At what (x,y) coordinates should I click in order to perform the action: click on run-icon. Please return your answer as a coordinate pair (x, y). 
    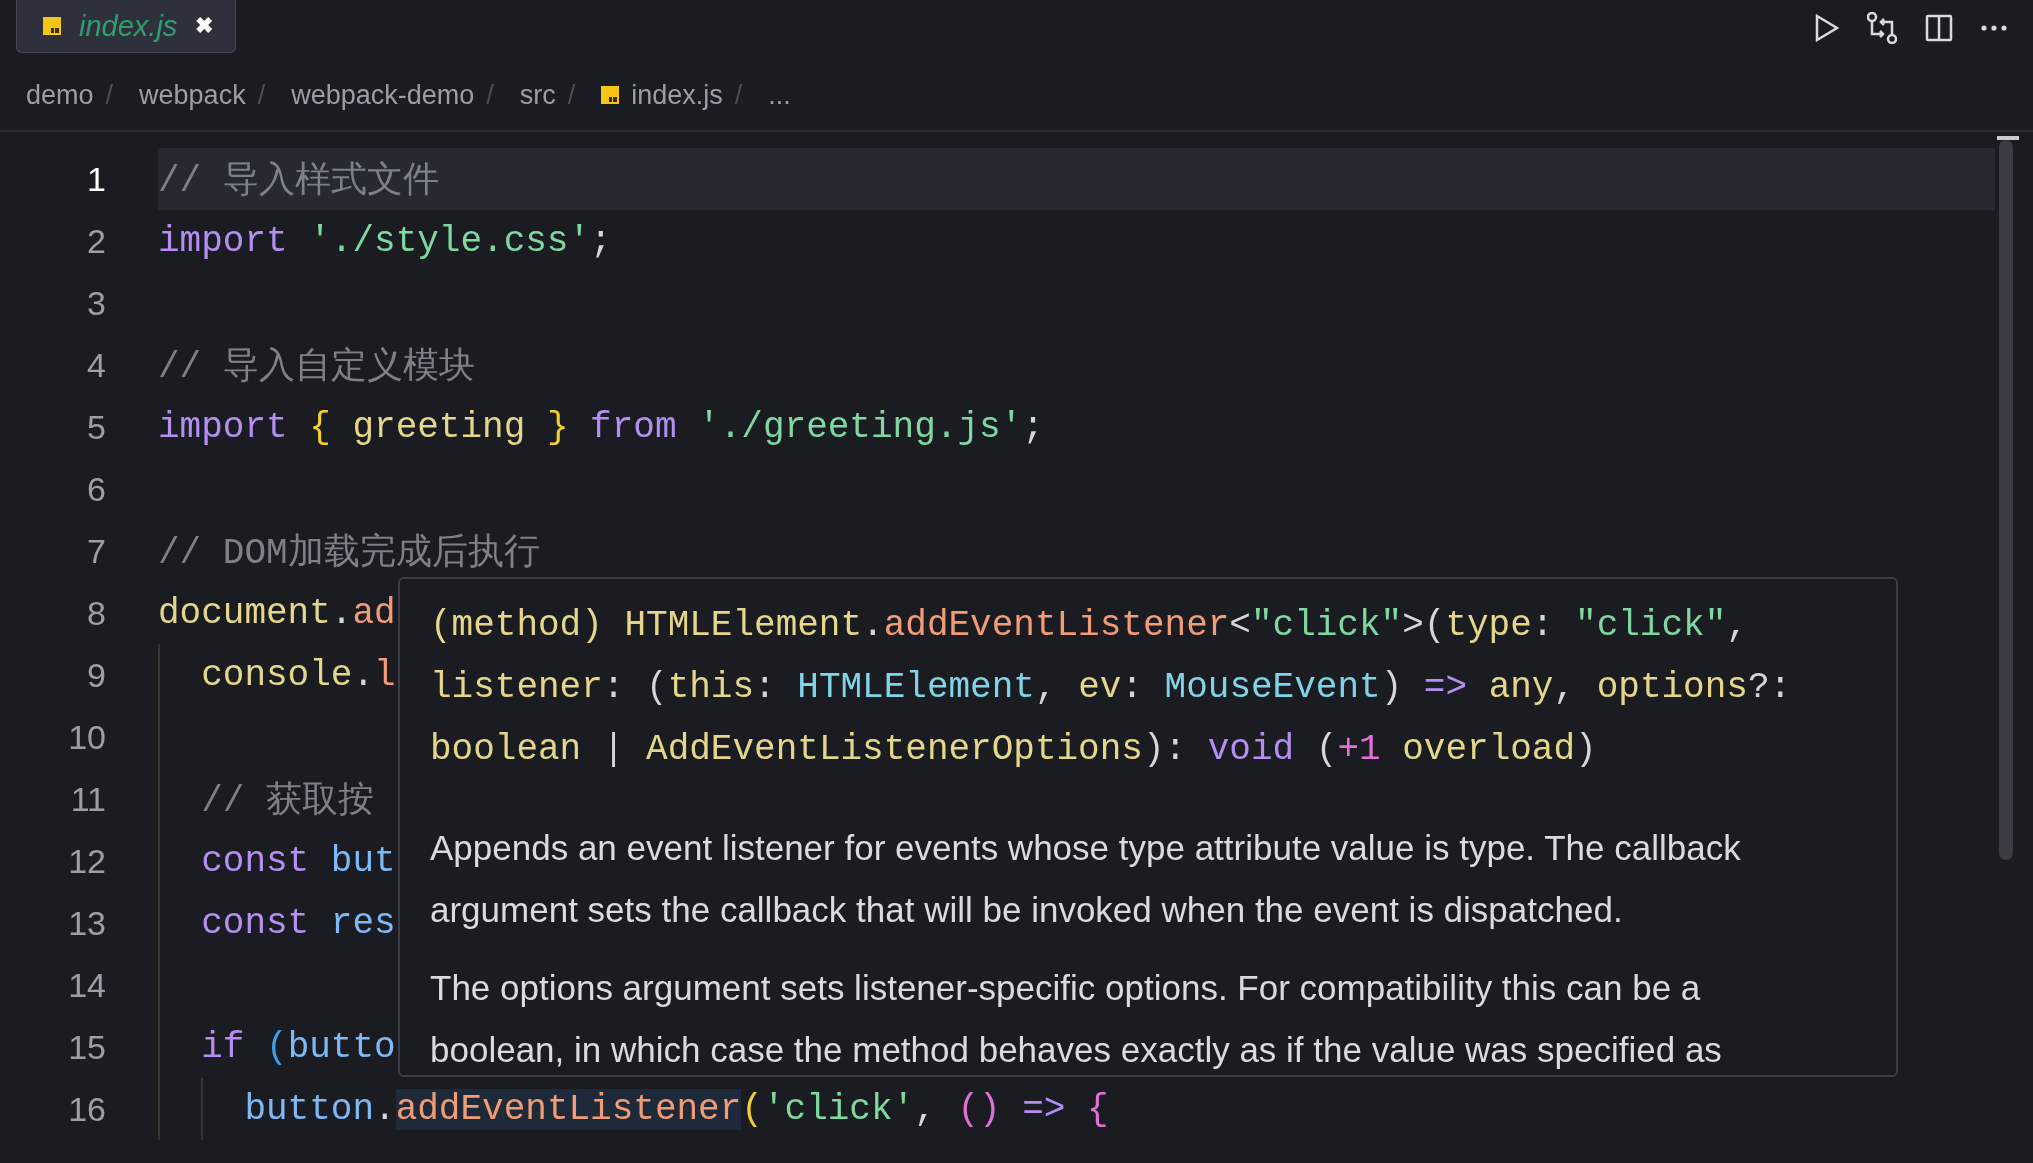
    Looking at the image, I should click on (1827, 28).